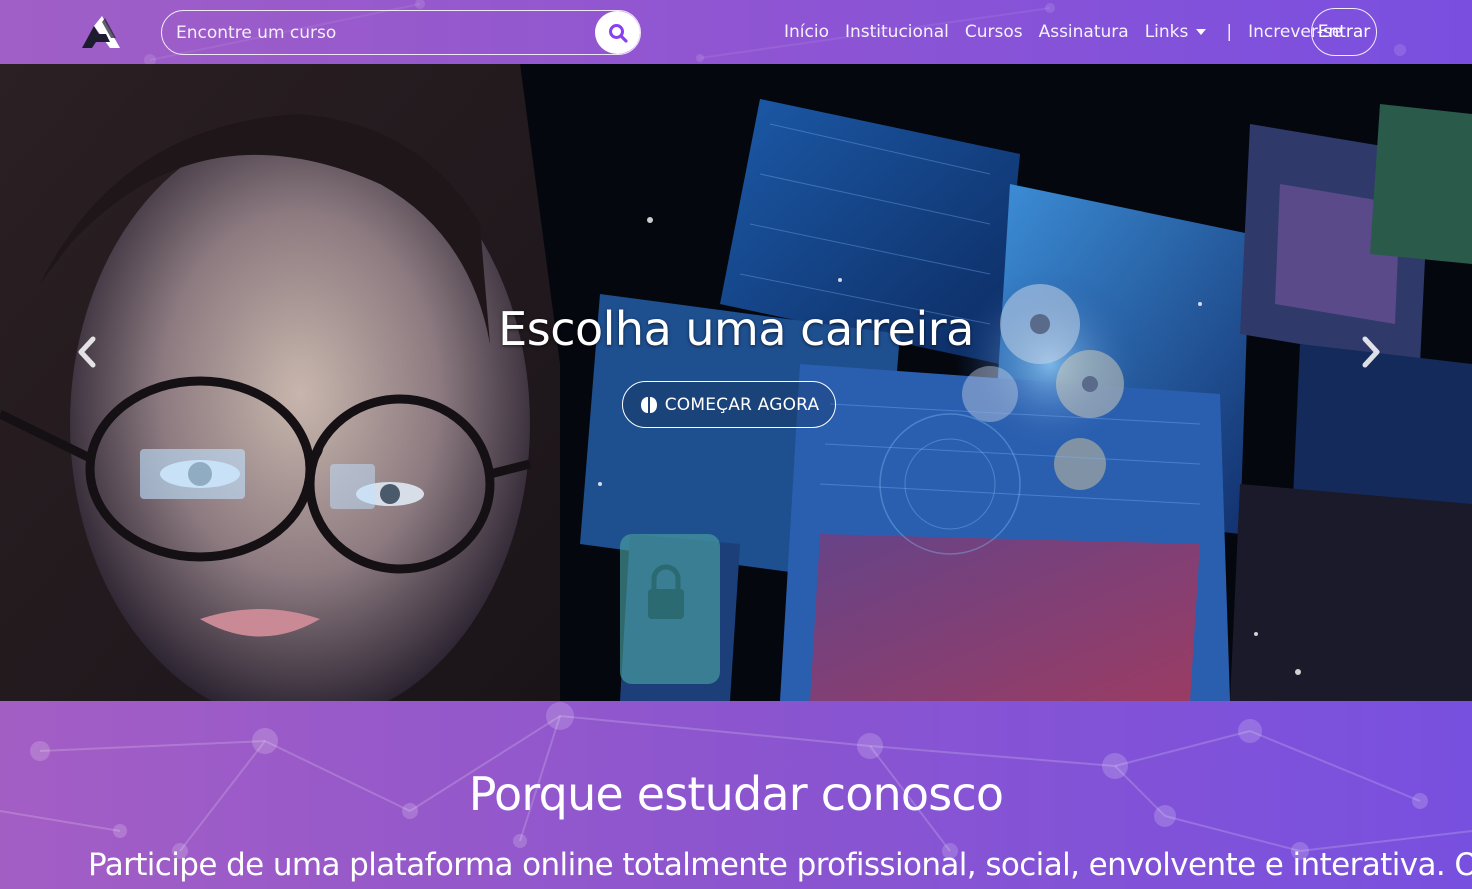 The image size is (1472, 889). What do you see at coordinates (648, 404) in the screenshot?
I see `brain-icon` at bounding box center [648, 404].